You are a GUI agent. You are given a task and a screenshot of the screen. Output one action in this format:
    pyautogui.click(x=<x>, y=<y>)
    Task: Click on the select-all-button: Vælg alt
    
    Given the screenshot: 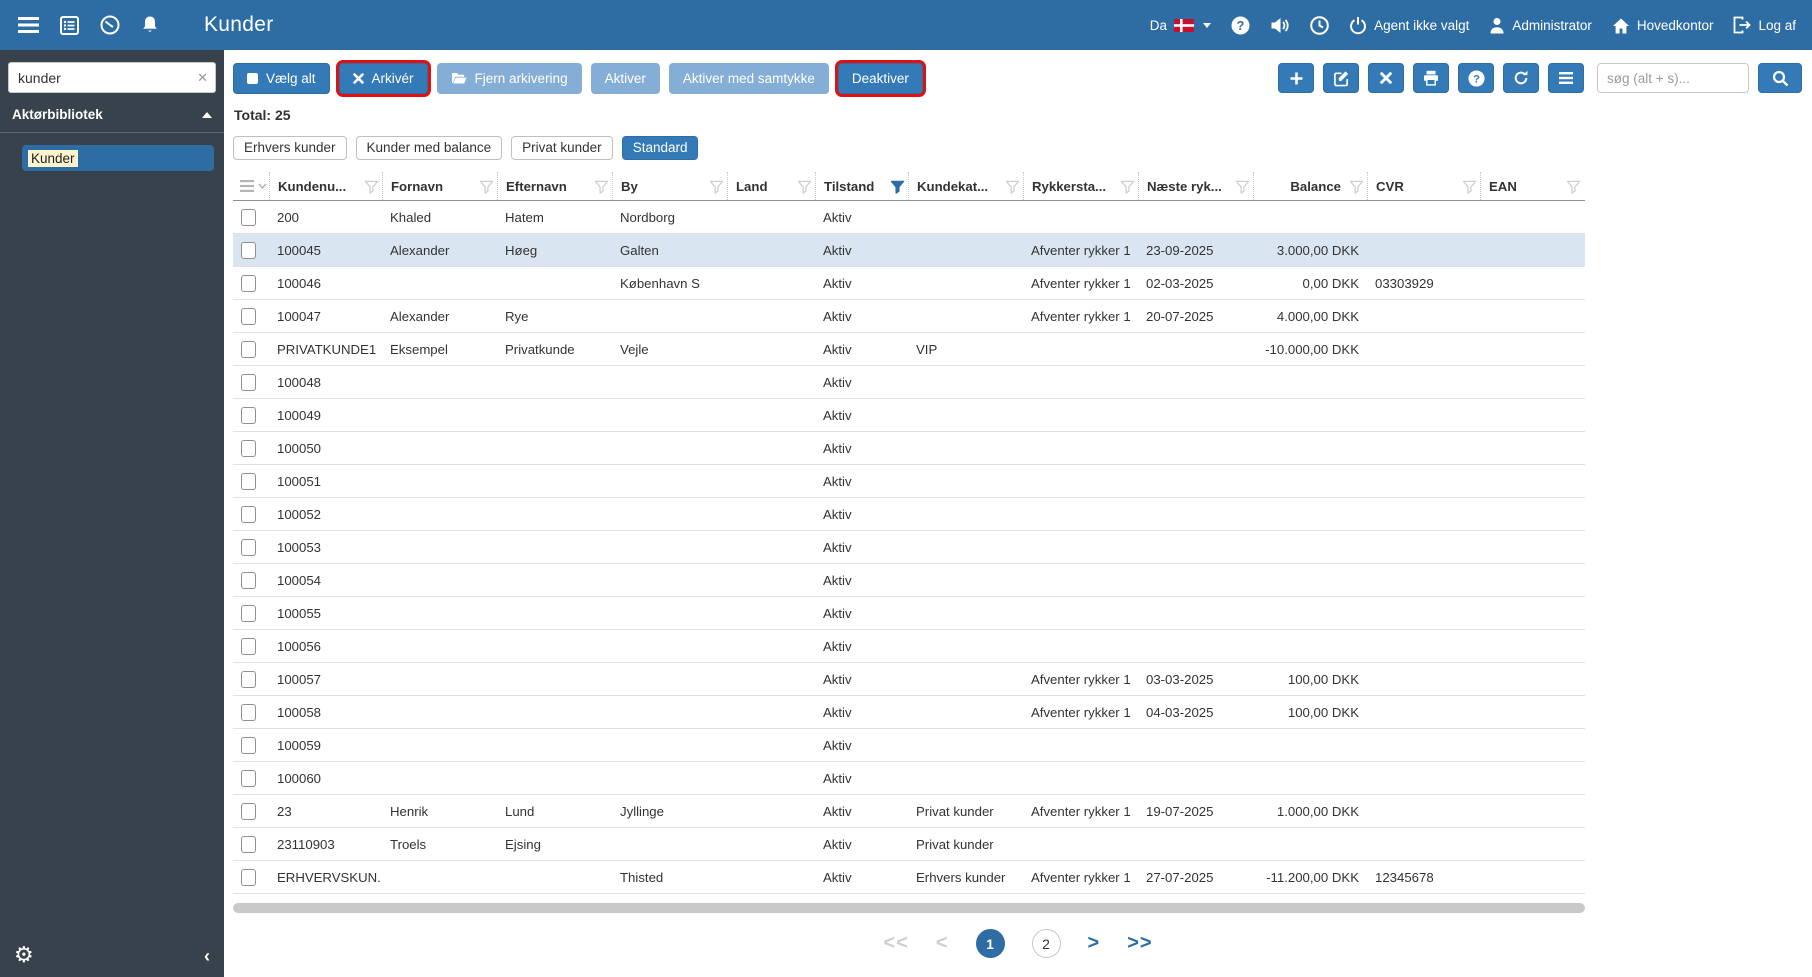 What is the action you would take?
    pyautogui.click(x=281, y=78)
    